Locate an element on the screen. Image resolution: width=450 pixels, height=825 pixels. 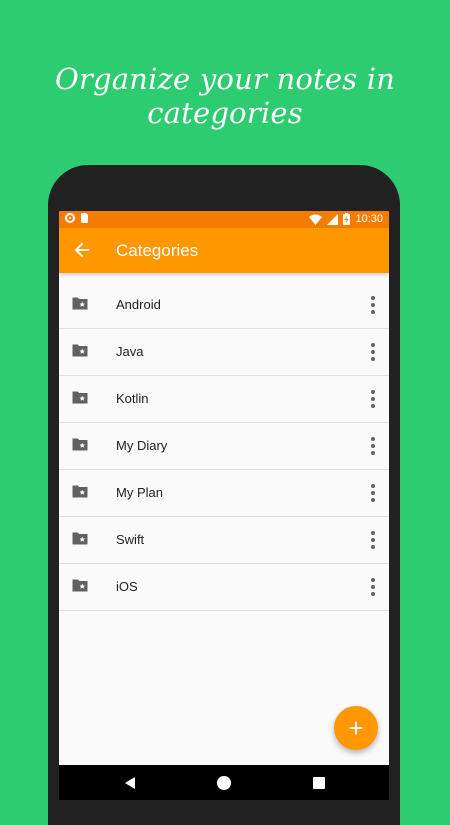
category-label: Java is located at coordinates (130, 351).